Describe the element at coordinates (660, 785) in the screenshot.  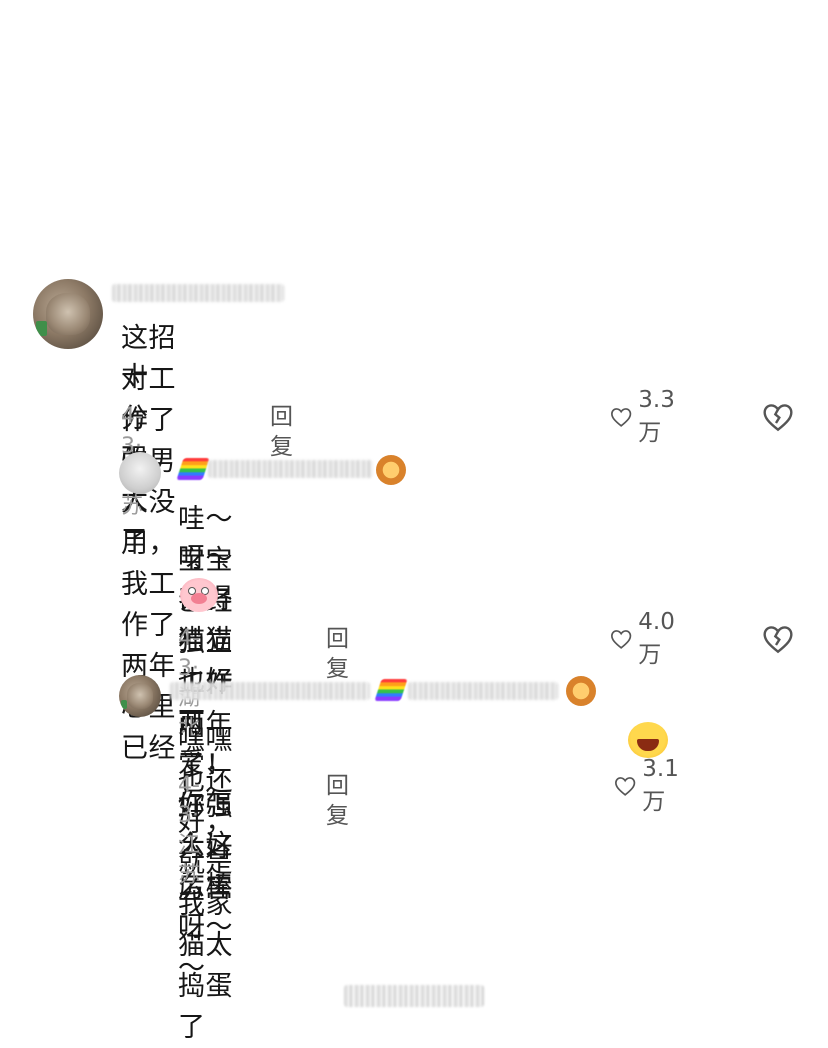
I see `like-count: 3.1万` at that location.